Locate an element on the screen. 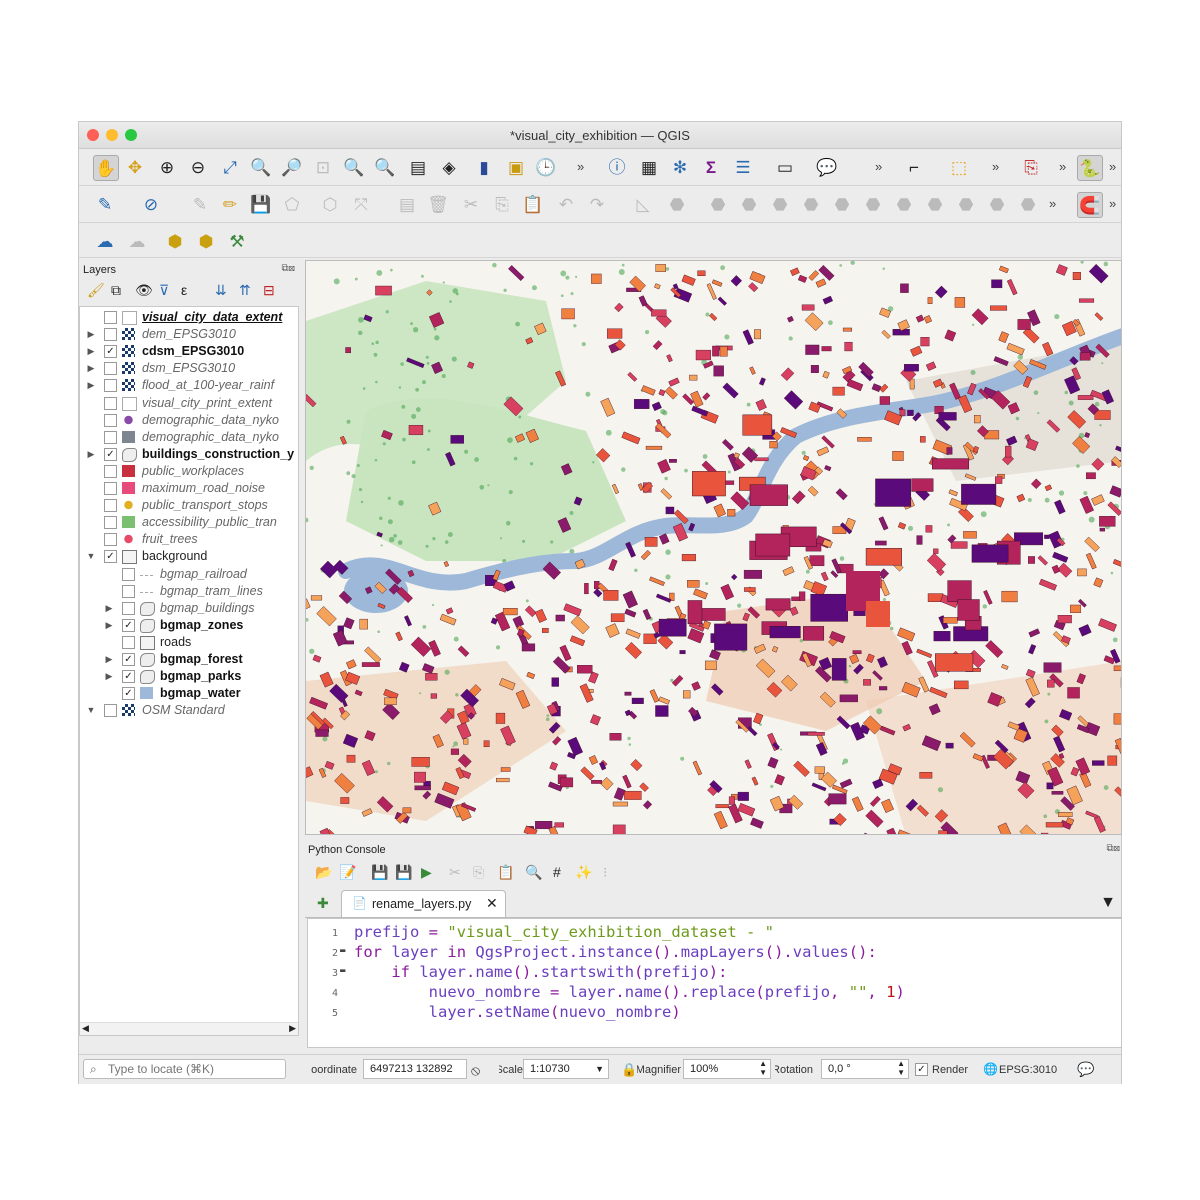 The width and height of the screenshot is (1200, 1200). map-tips-icon: 💬 is located at coordinates (827, 167).